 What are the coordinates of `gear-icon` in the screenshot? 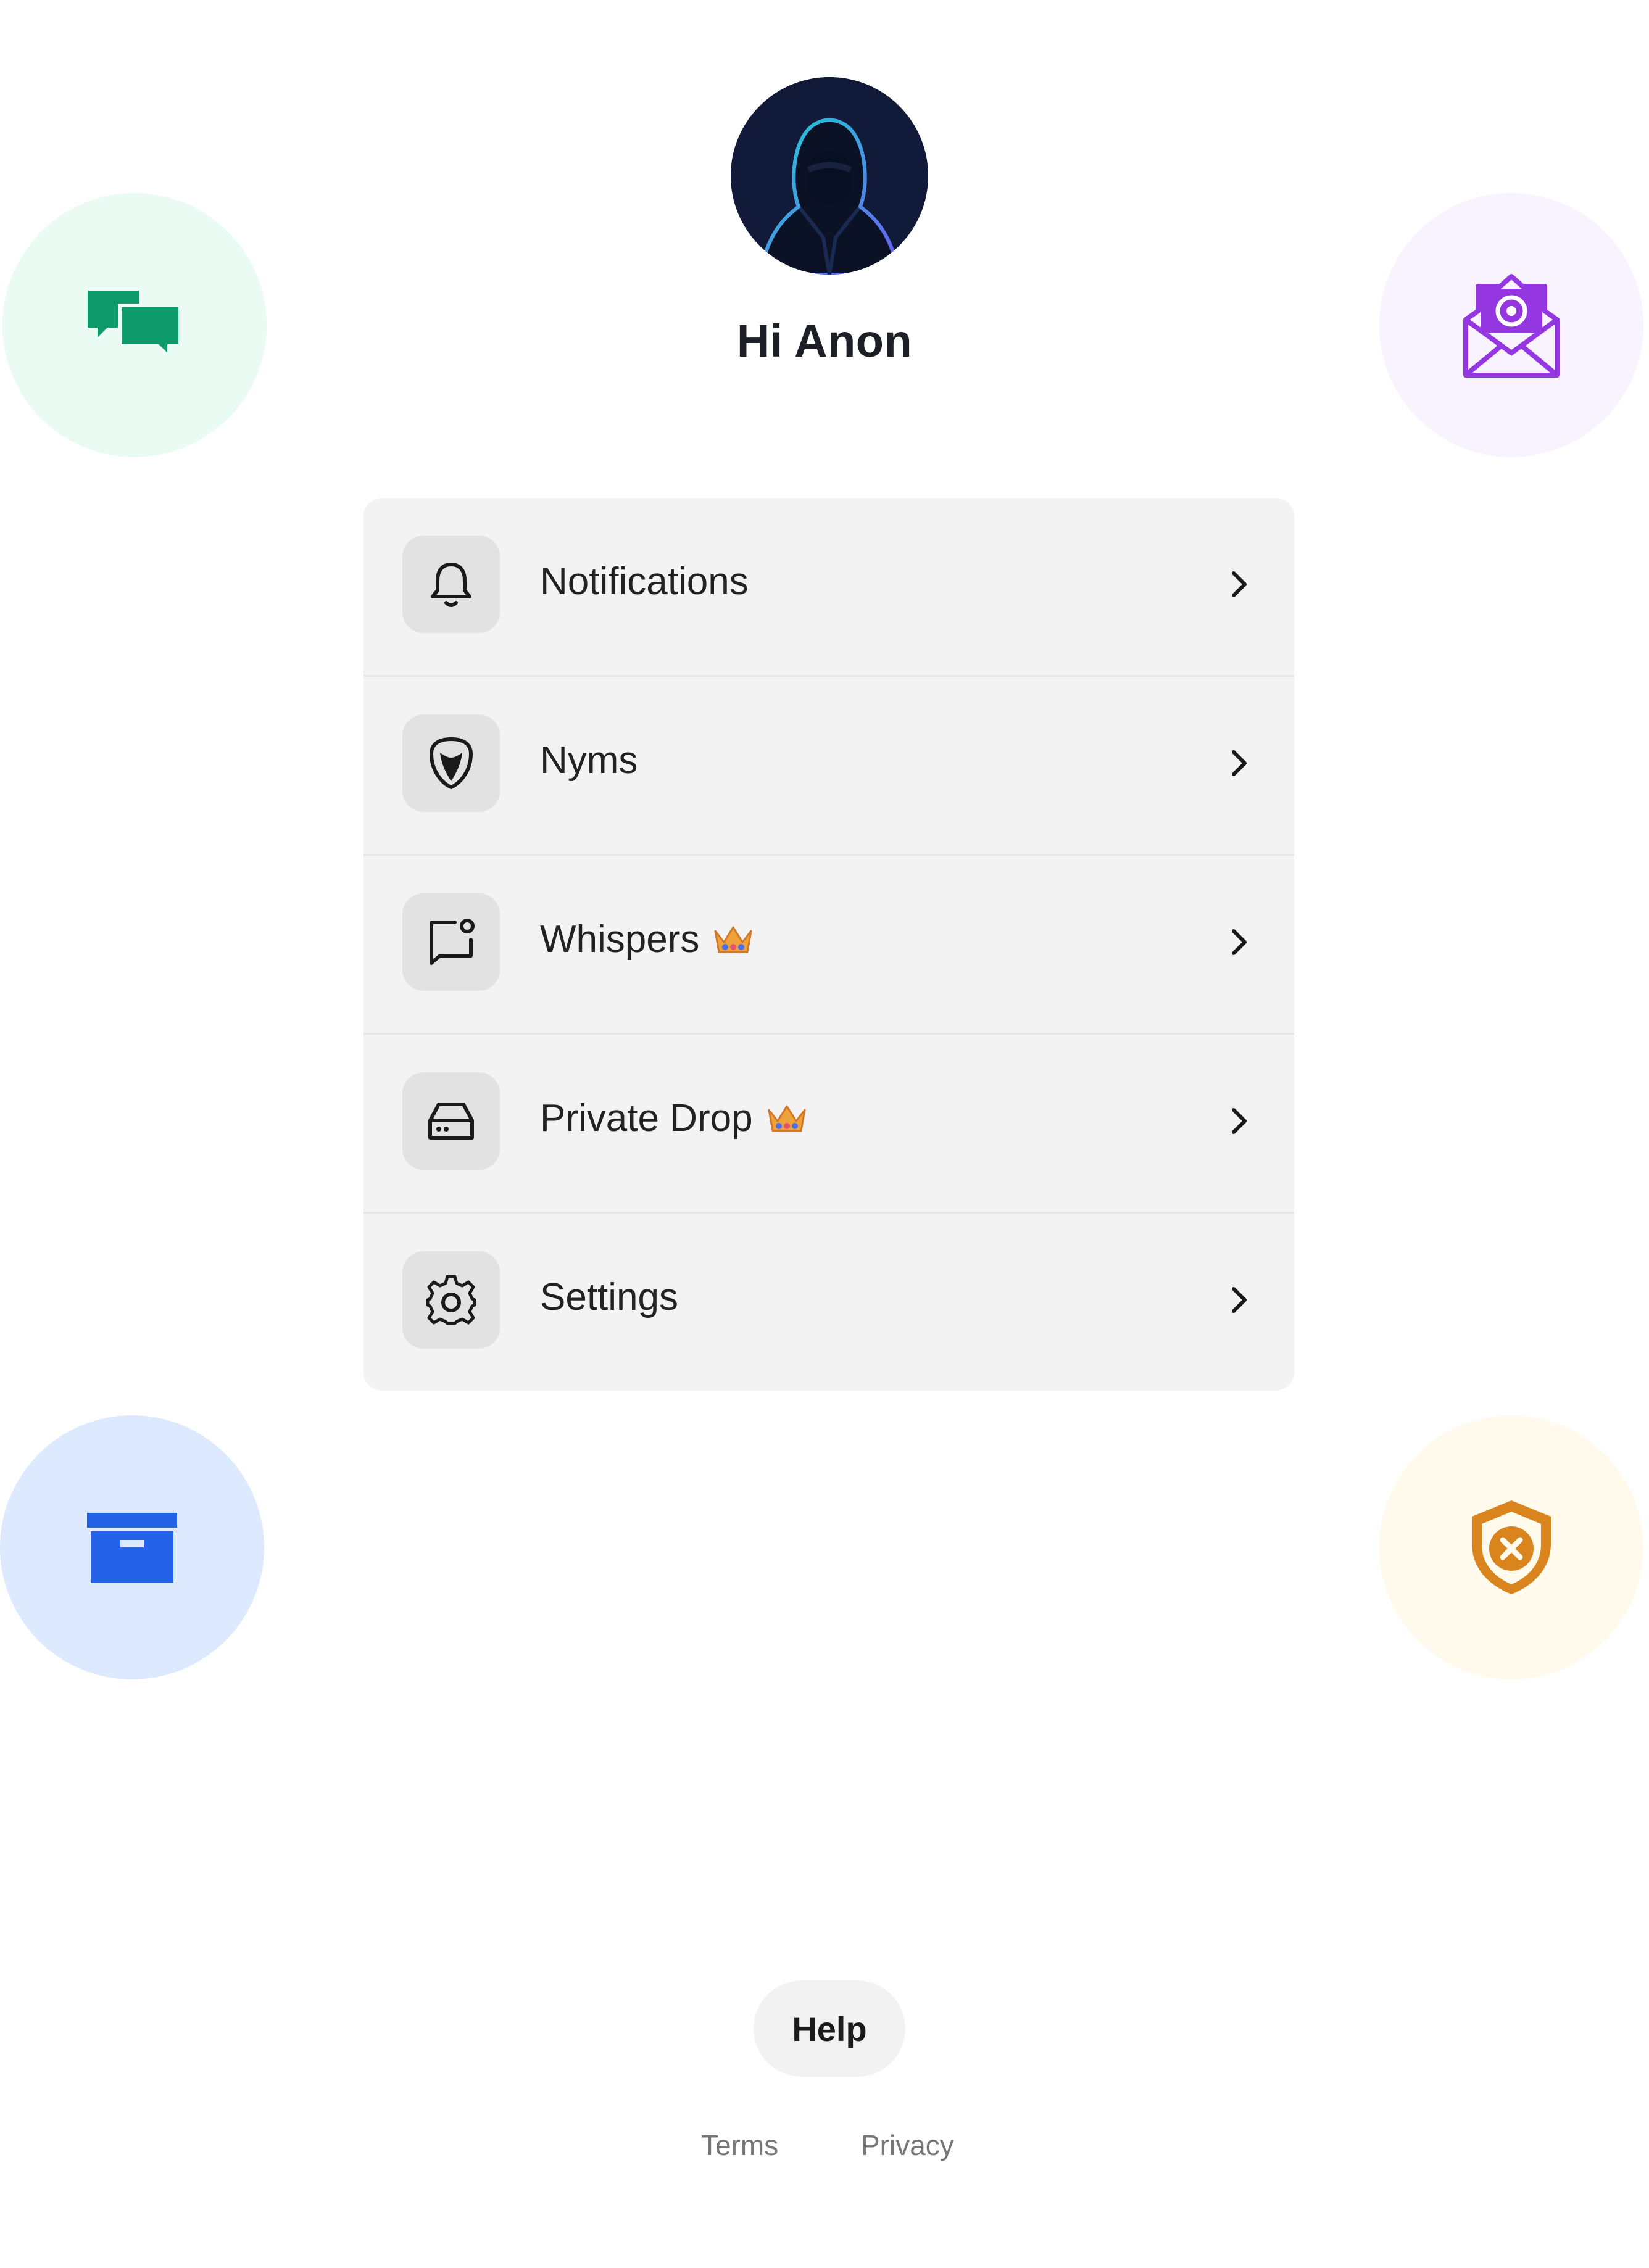 It's located at (451, 1300).